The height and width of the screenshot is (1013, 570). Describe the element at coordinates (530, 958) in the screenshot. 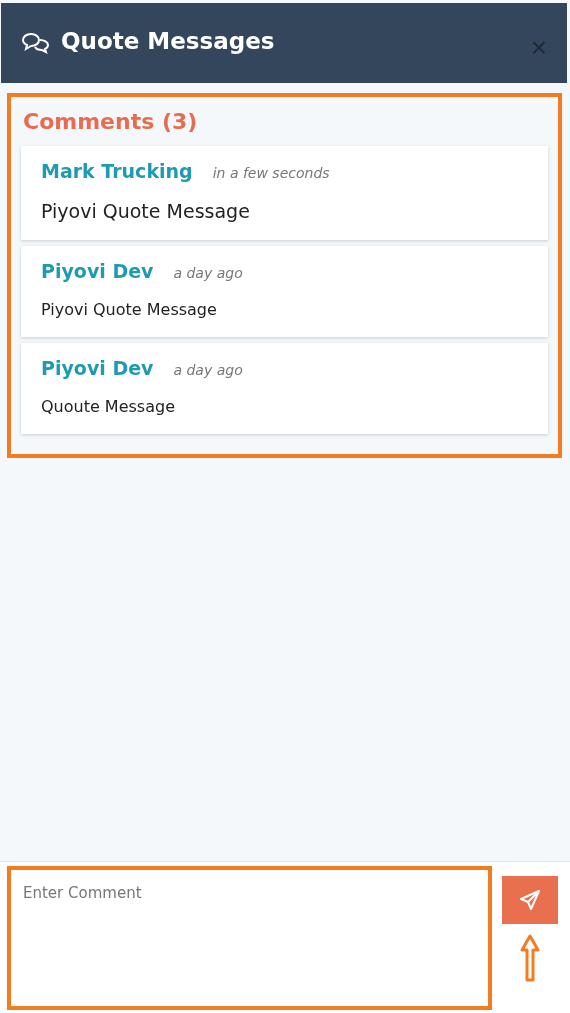

I see `up-arrow-icon` at that location.